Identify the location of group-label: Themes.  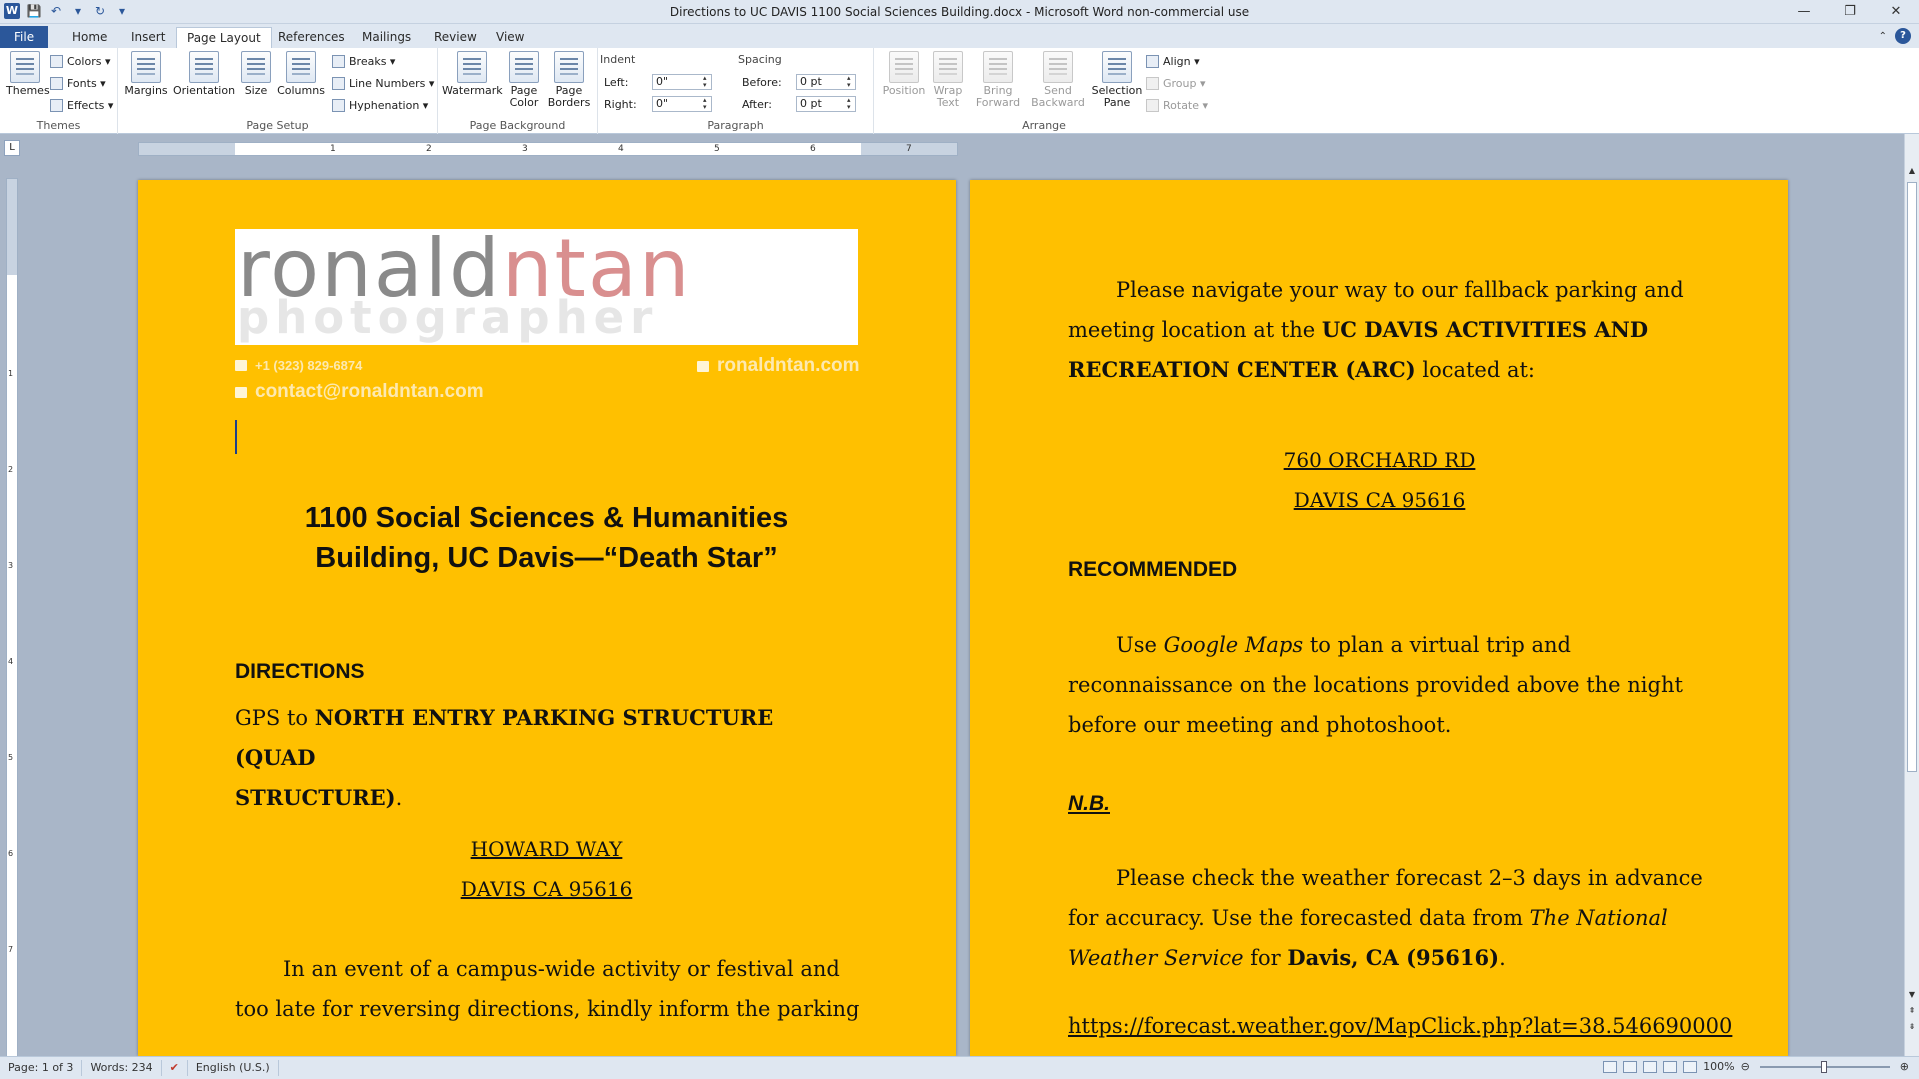
(58, 125).